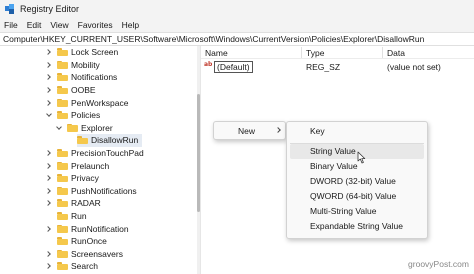 The image size is (474, 274). I want to click on tree-item-precisiontouchpad: PrecisionTouchPad, so click(94, 153).